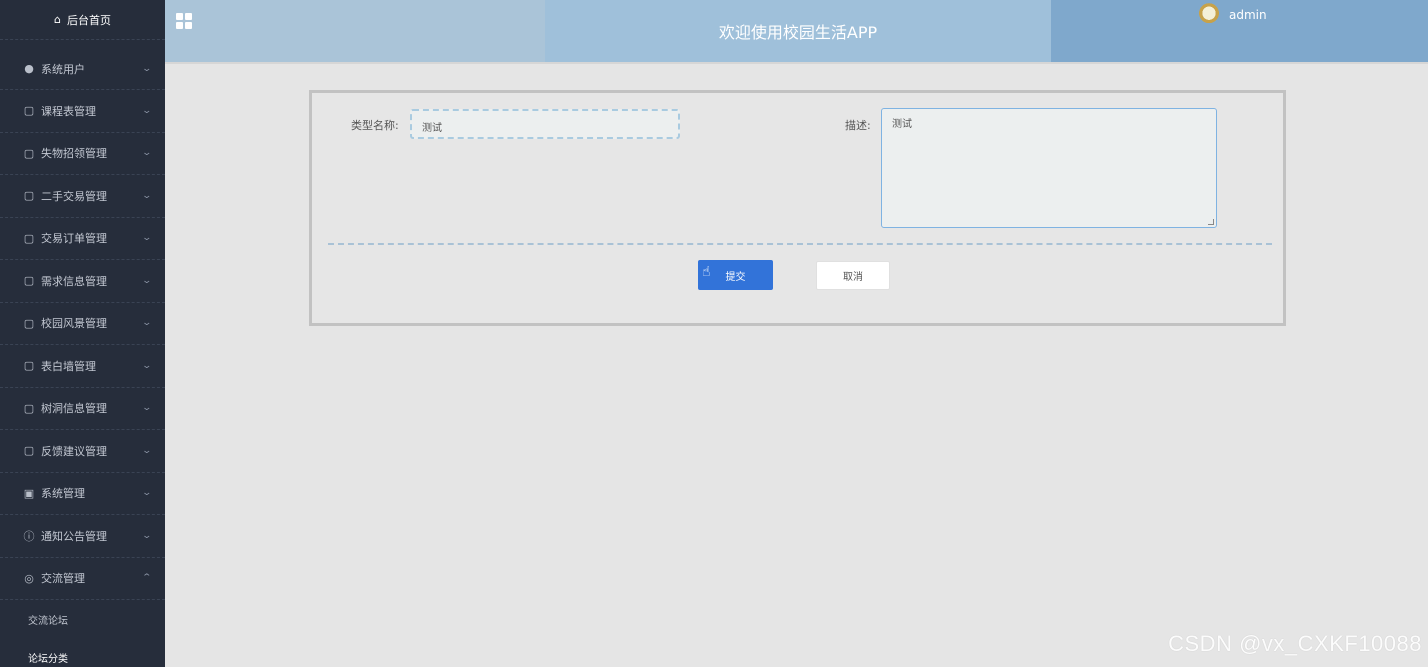 The height and width of the screenshot is (667, 1428). I want to click on submit-button: ☝ 提交, so click(735, 275).